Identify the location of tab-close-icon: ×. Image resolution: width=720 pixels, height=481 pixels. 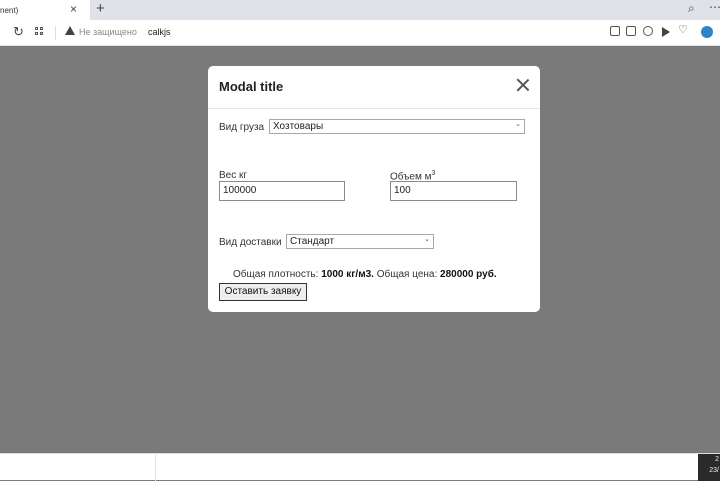
(73, 9).